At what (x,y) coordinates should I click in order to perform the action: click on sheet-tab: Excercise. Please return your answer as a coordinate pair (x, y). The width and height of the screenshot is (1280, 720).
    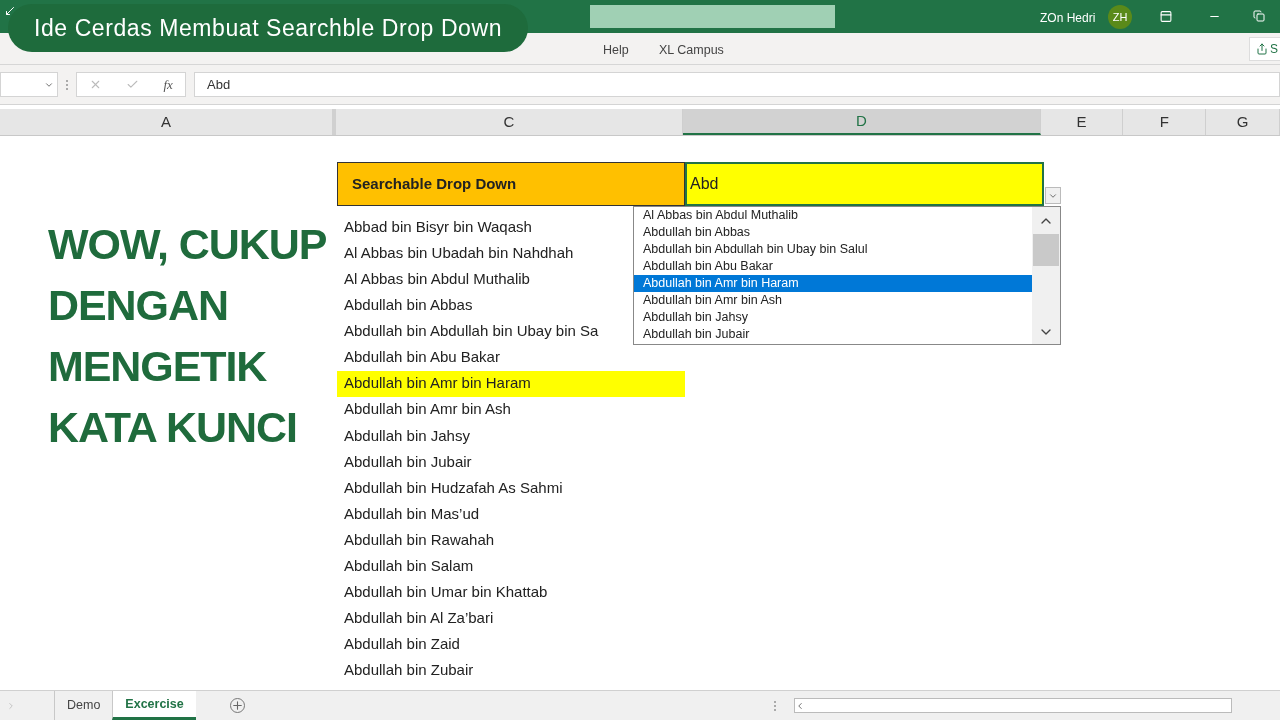
    Looking at the image, I should click on (154, 705).